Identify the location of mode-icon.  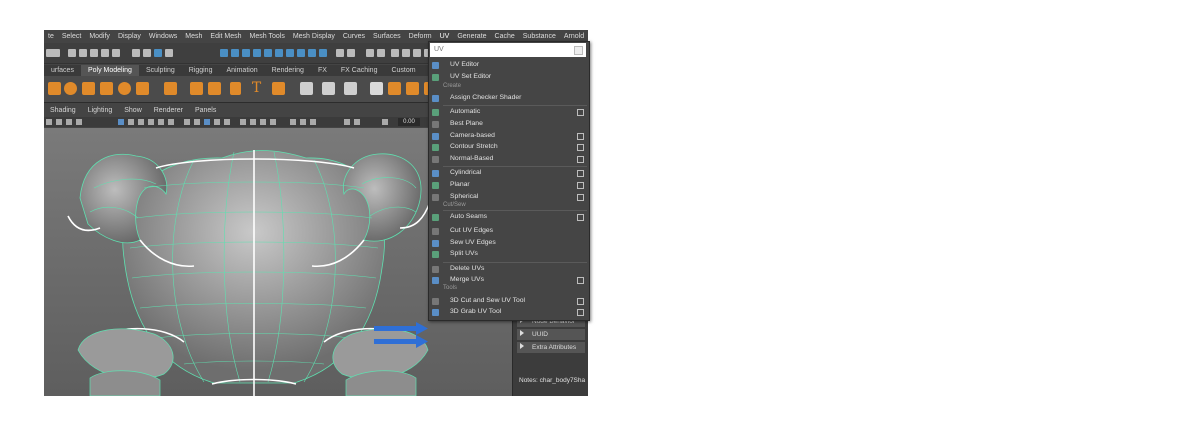
(53, 53).